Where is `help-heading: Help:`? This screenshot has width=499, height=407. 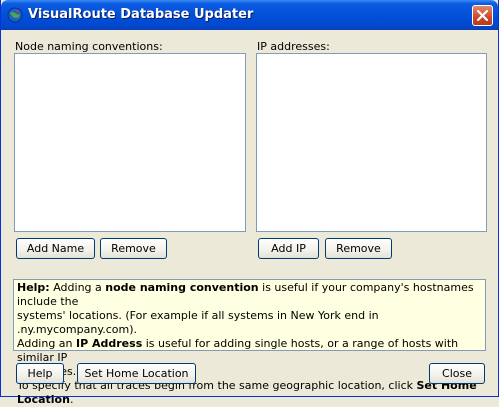
help-heading: Help: is located at coordinates (33, 287).